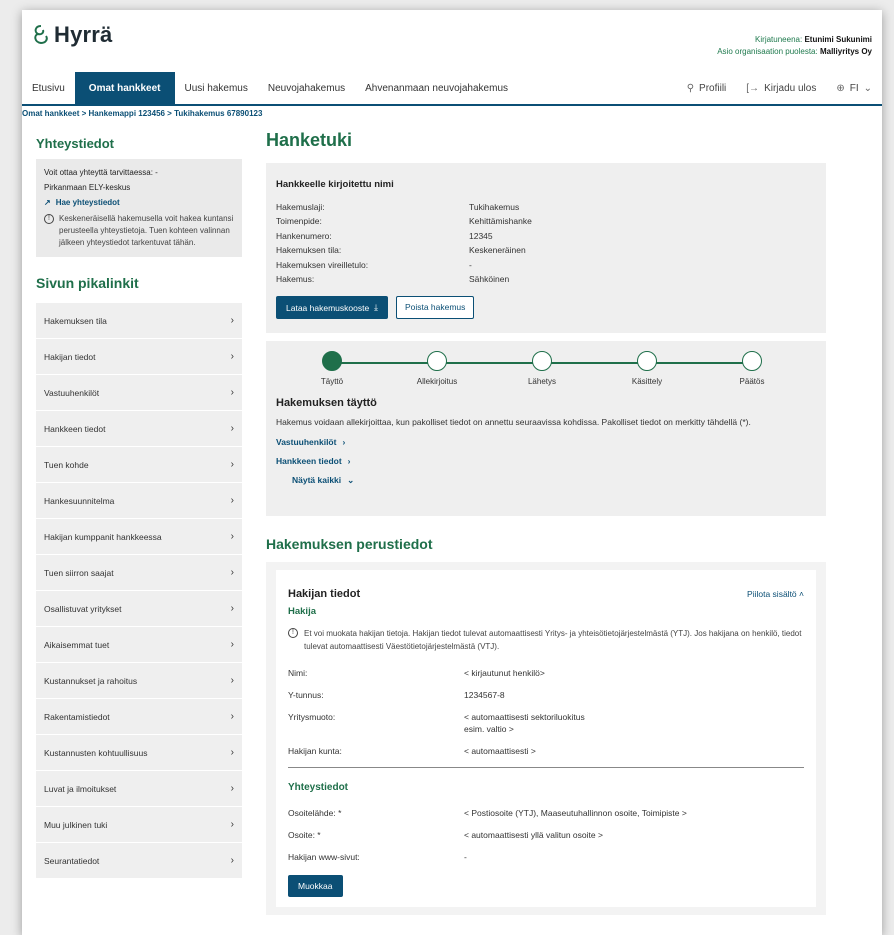  Describe the element at coordinates (216, 88) in the screenshot. I see `tab-uusi-hakemus: Uusi hakemus` at that location.